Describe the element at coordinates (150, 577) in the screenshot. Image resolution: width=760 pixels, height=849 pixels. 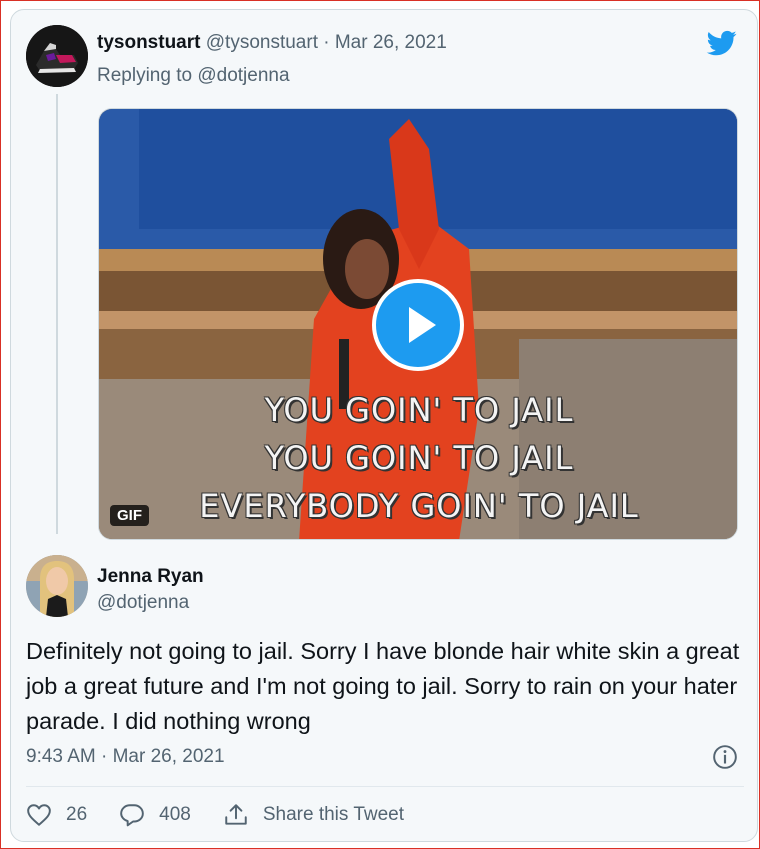
I see `main-display-name: Jenna Ryan` at that location.